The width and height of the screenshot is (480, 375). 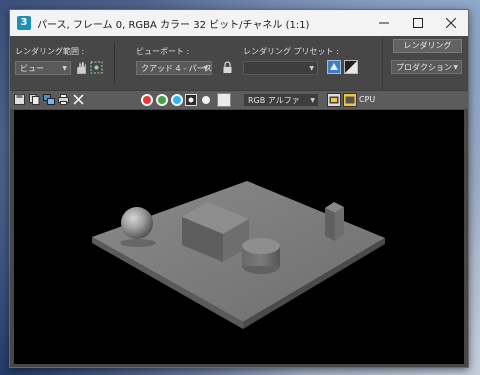 What do you see at coordinates (24, 23) in the screenshot?
I see `app-icon: 3` at bounding box center [24, 23].